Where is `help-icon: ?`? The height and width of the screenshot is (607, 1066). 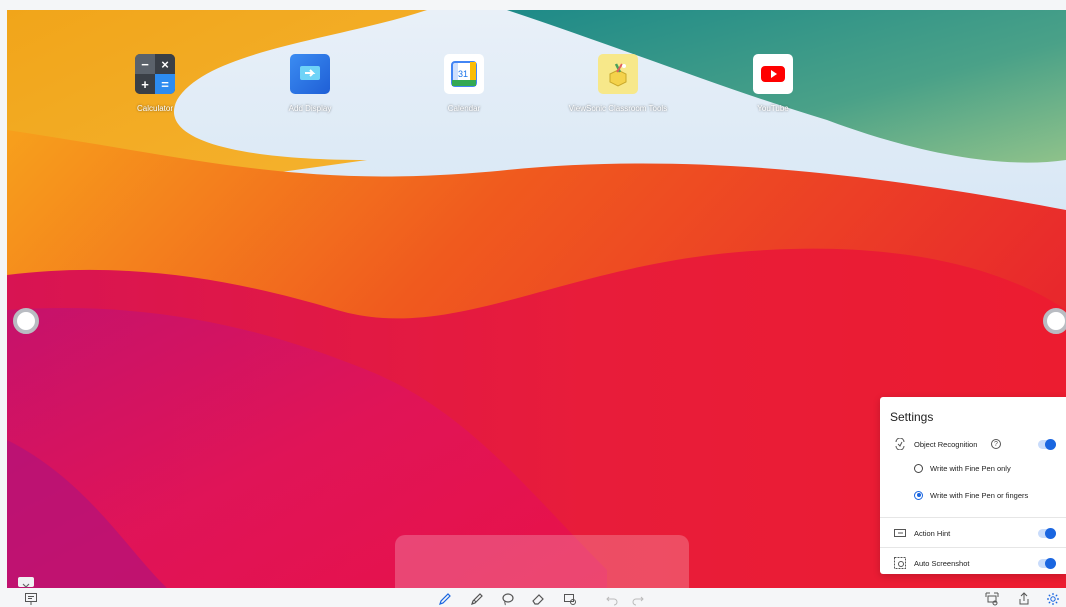
help-icon: ? is located at coordinates (996, 444).